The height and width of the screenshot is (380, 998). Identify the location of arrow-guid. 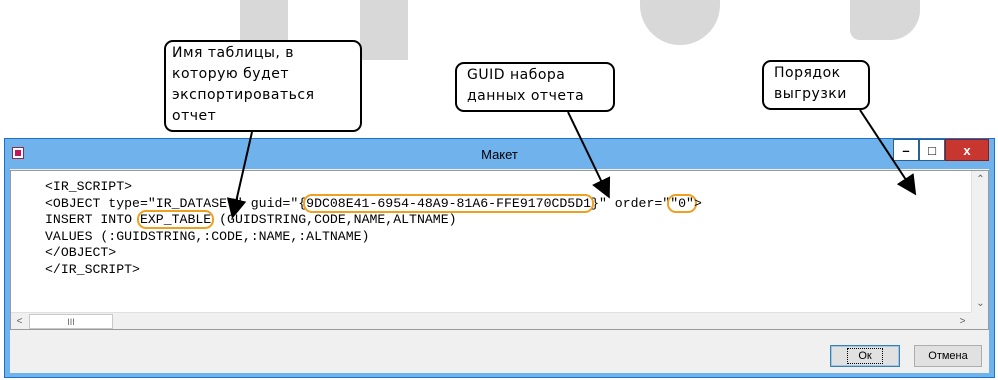
(589, 155).